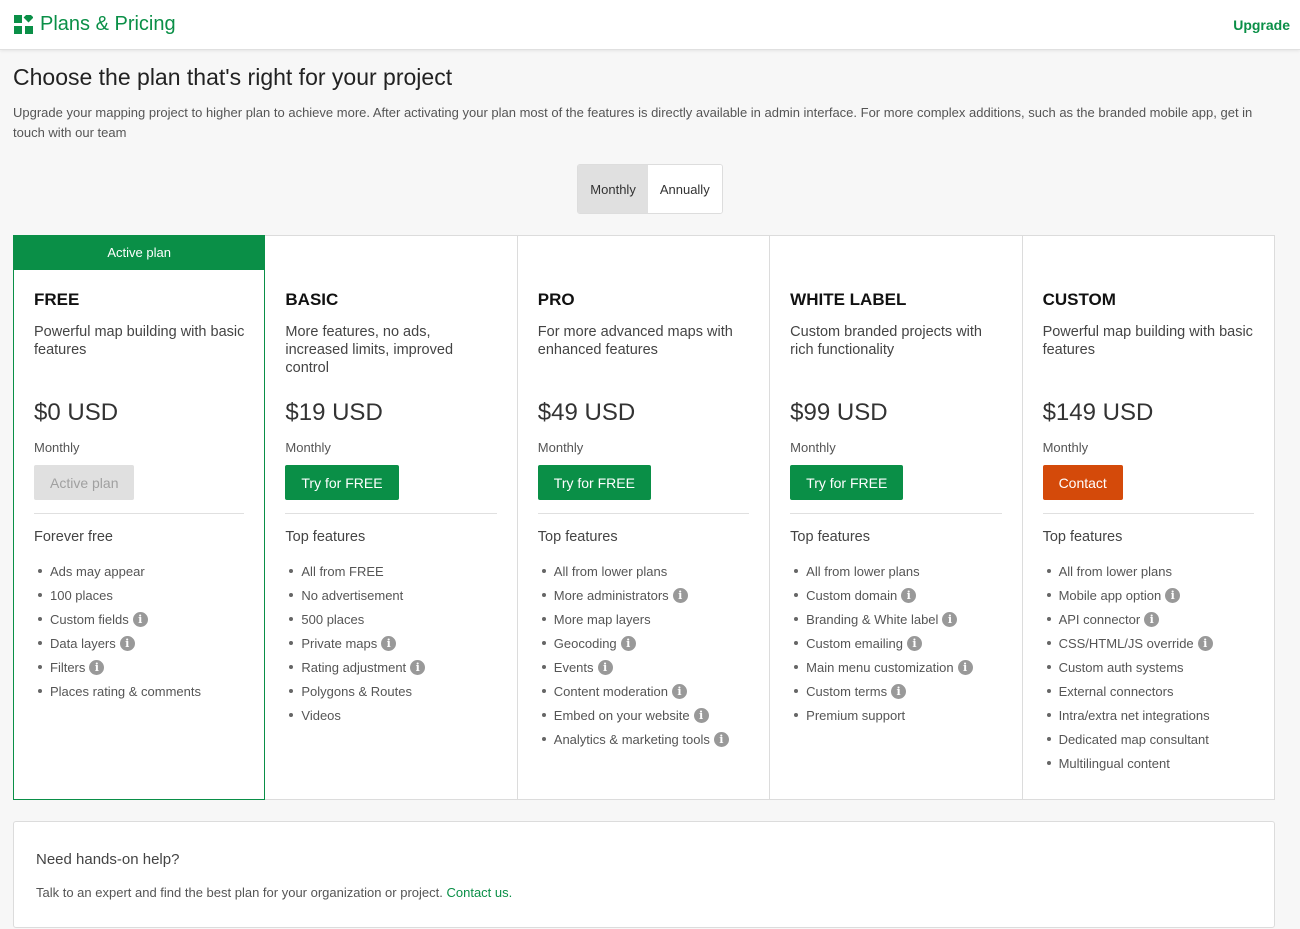 This screenshot has width=1300, height=929. I want to click on plan-period: Monthly, so click(813, 447).